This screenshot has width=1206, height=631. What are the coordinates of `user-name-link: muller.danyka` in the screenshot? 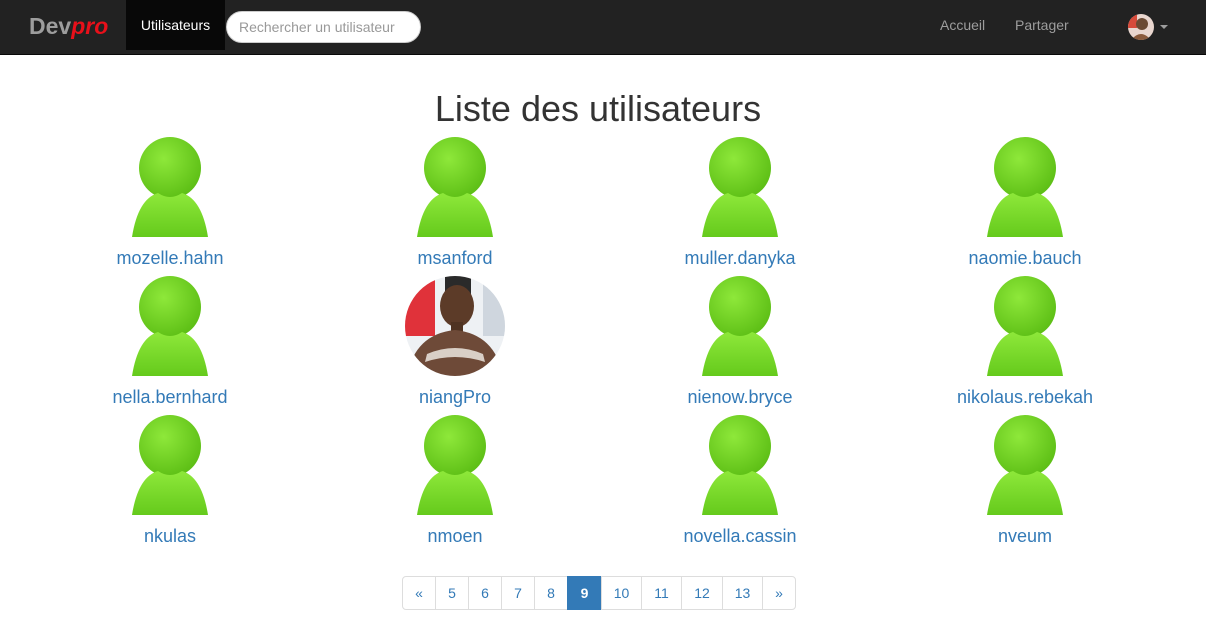 It's located at (740, 258).